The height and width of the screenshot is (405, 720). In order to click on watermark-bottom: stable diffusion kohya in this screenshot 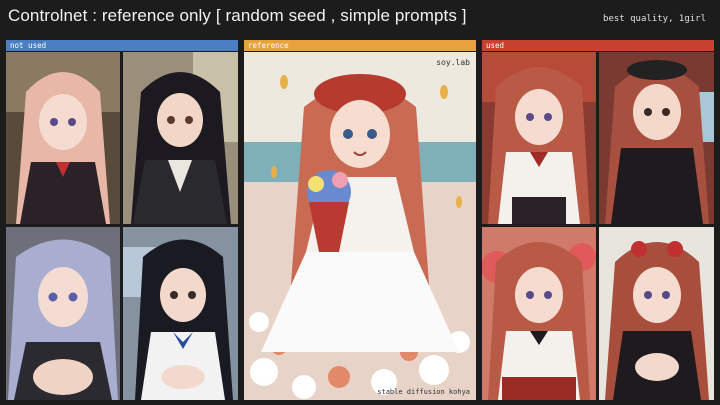, I will do `click(423, 392)`.